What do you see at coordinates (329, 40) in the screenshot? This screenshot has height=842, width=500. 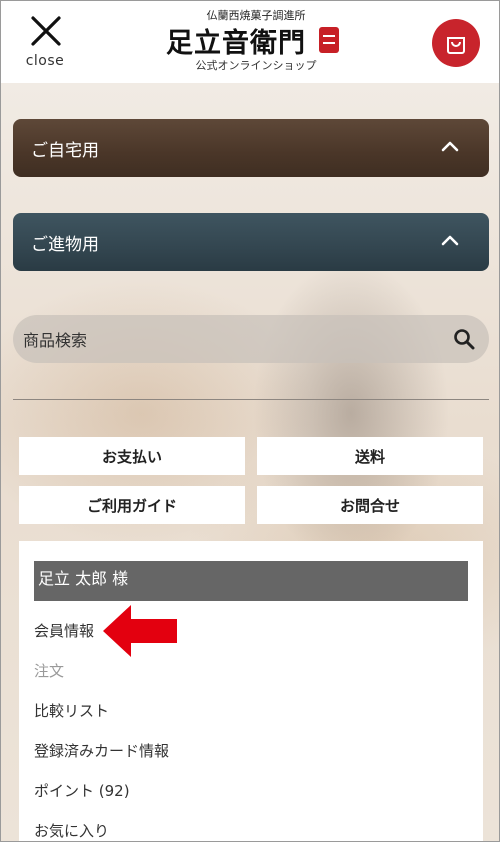 I see `logo-seal` at bounding box center [329, 40].